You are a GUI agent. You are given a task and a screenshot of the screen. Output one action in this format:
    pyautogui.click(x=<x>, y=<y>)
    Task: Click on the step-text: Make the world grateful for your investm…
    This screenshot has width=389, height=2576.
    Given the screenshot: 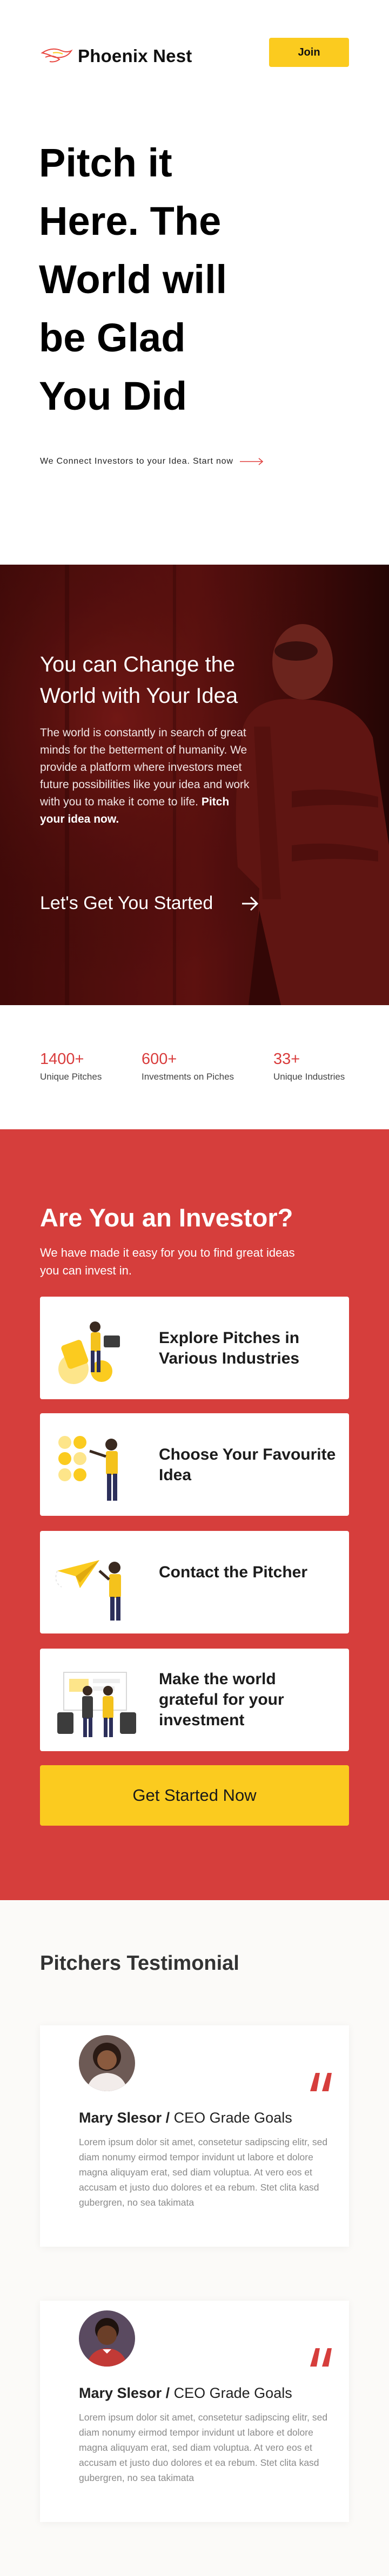 What is the action you would take?
    pyautogui.click(x=221, y=1700)
    